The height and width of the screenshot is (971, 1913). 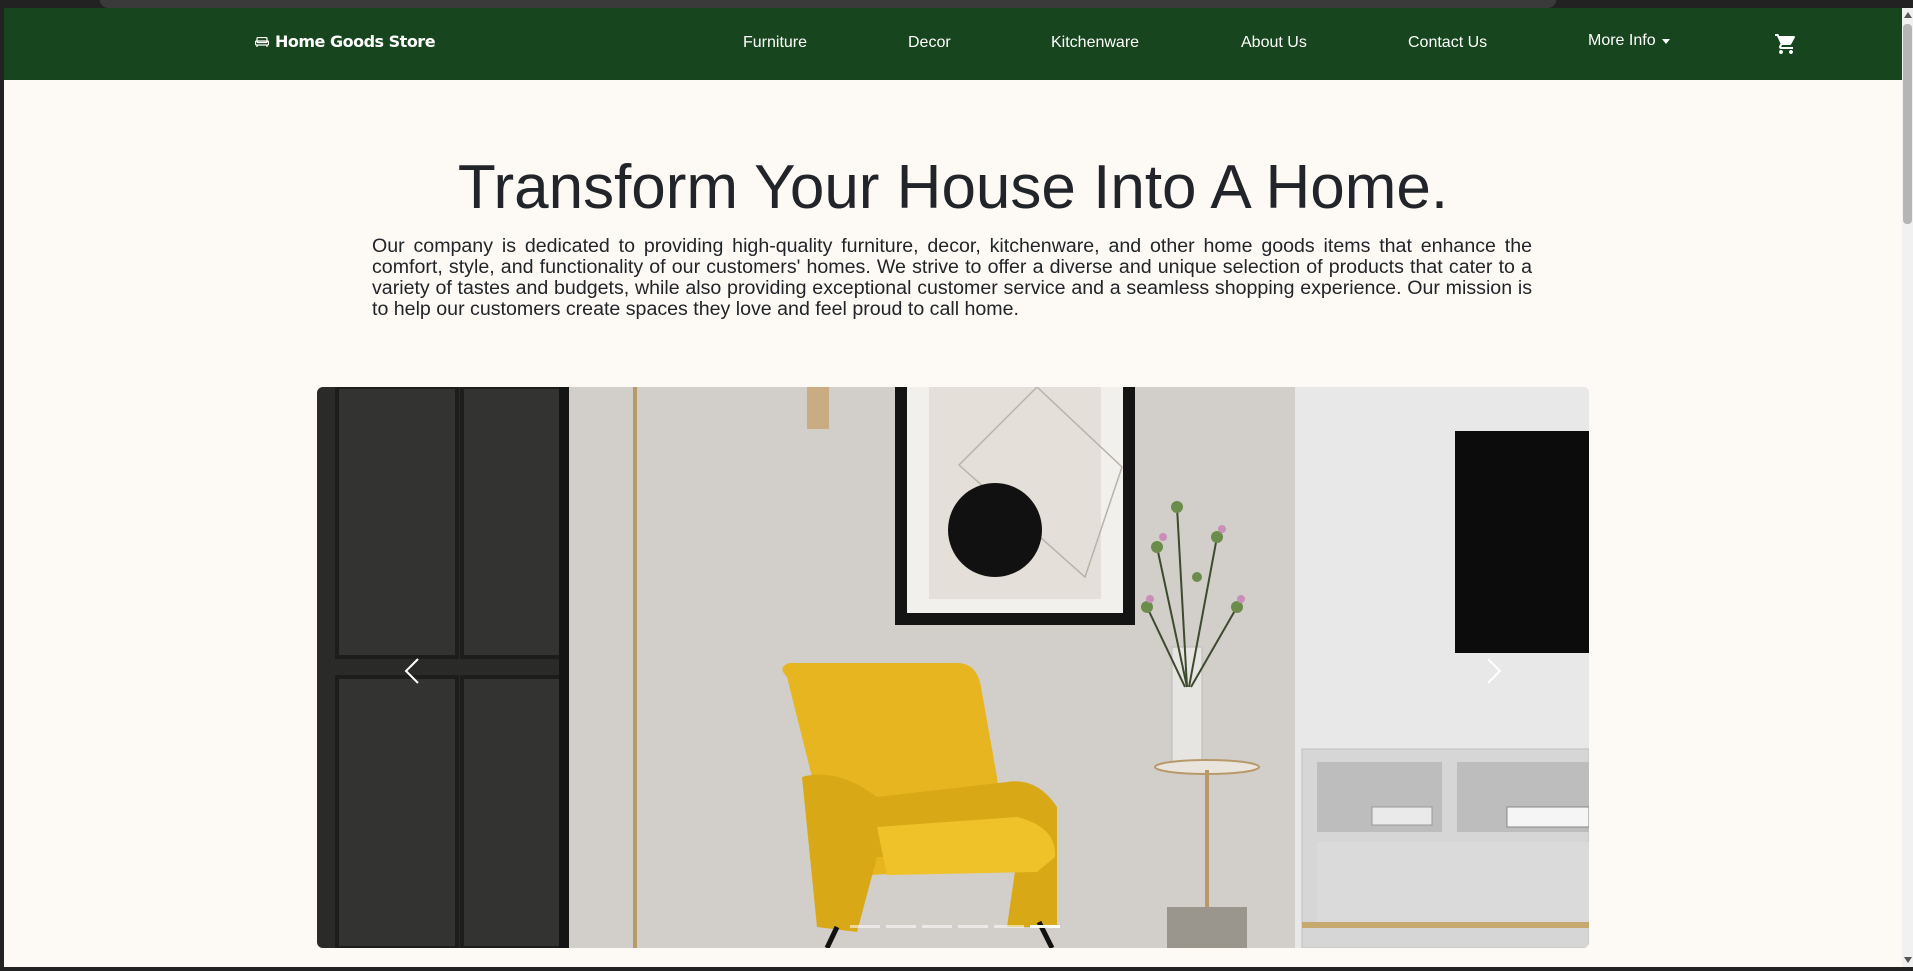 What do you see at coordinates (1908, 15) in the screenshot?
I see `scroll-up-arrow-icon` at bounding box center [1908, 15].